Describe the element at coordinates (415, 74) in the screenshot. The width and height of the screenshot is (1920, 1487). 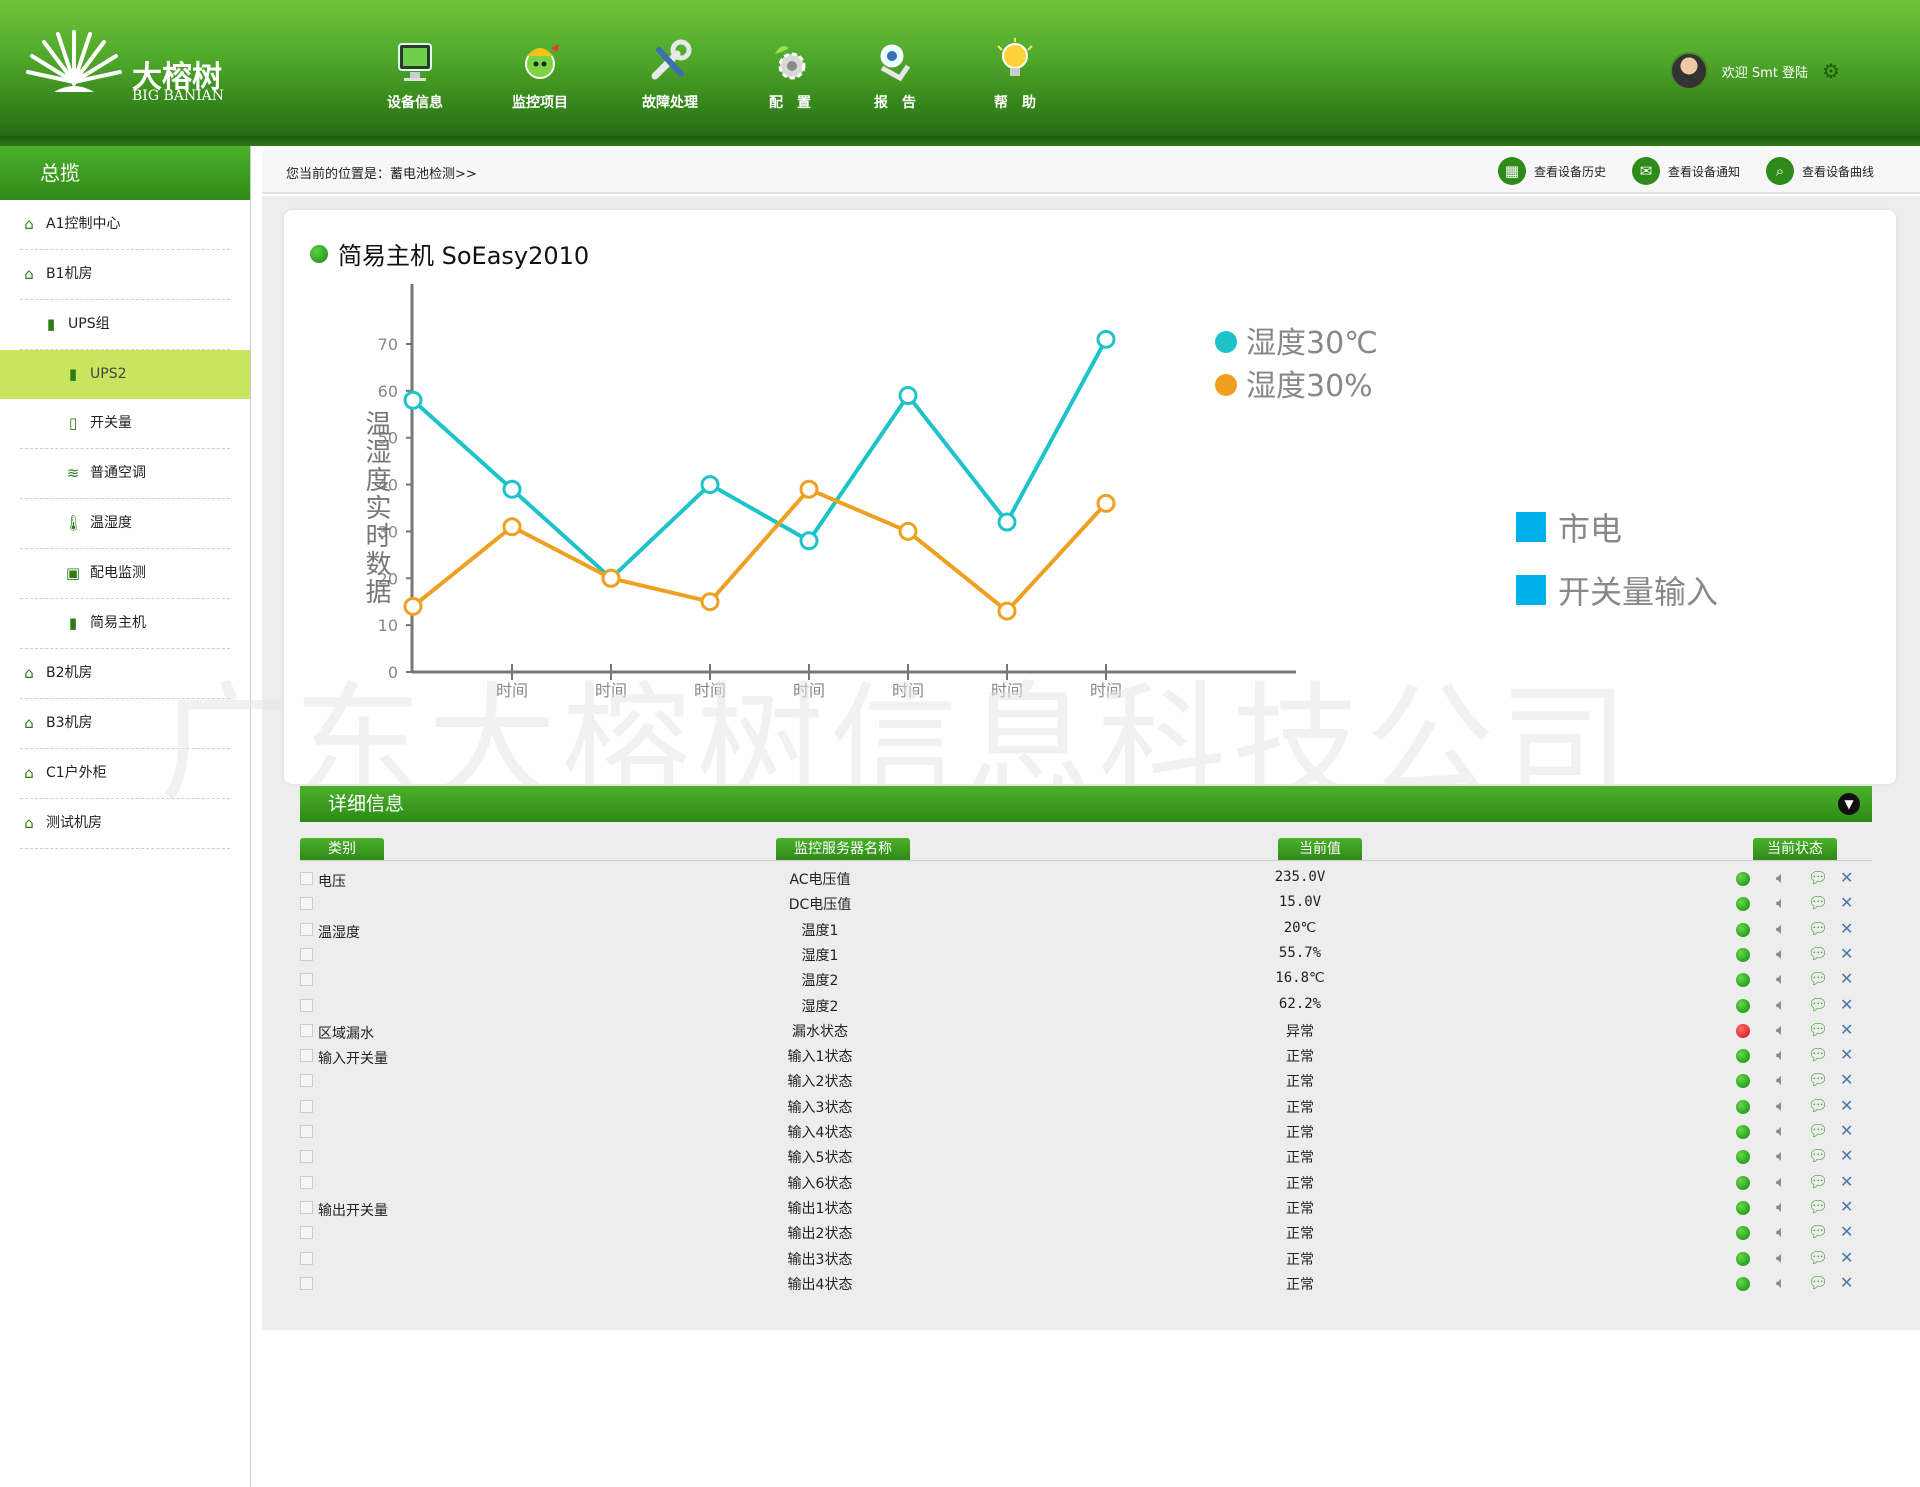
I see `nav-device-info: 设备信息` at that location.